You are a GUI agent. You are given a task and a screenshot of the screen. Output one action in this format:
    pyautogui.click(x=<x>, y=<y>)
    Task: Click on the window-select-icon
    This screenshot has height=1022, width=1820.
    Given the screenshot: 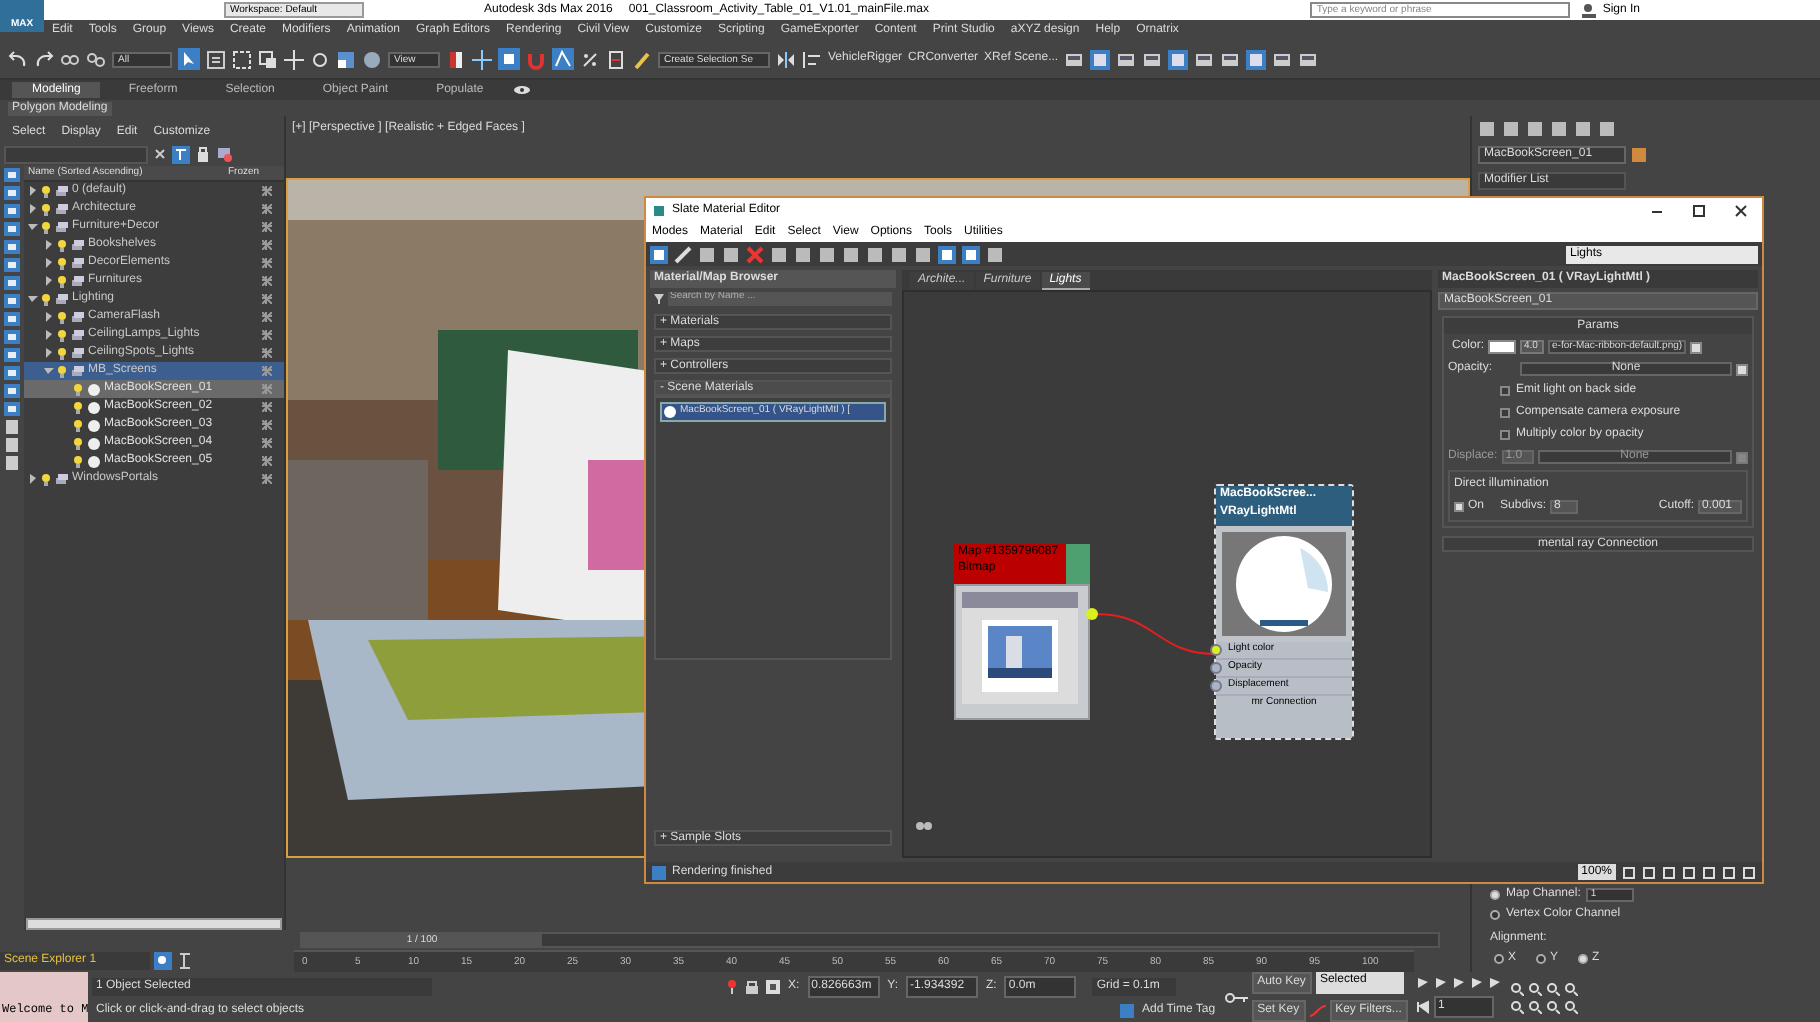 What is the action you would take?
    pyautogui.click(x=268, y=59)
    